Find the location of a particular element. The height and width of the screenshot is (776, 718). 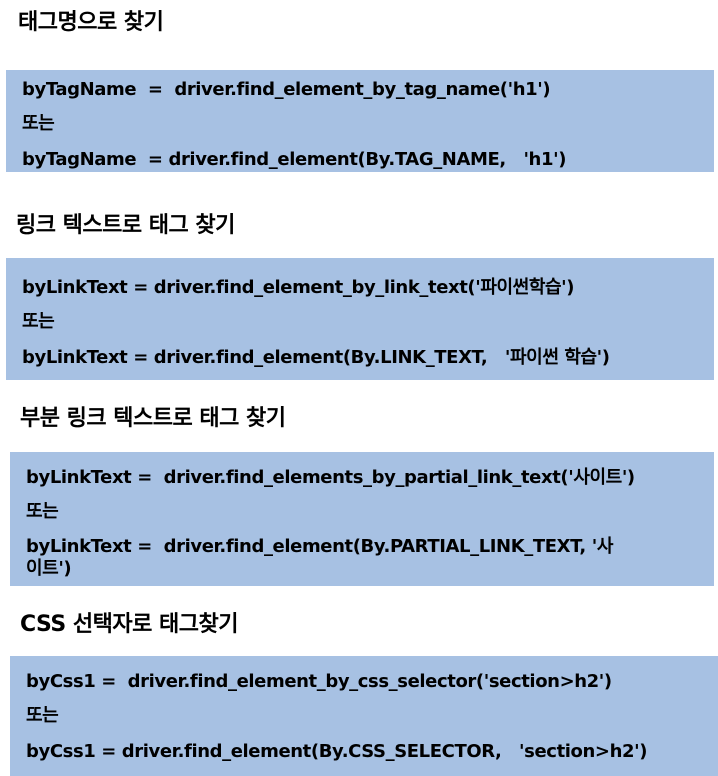

section-heading-partial-link-text: 부분 링크 텍스트로 태그 찾기 is located at coordinates (153, 418).